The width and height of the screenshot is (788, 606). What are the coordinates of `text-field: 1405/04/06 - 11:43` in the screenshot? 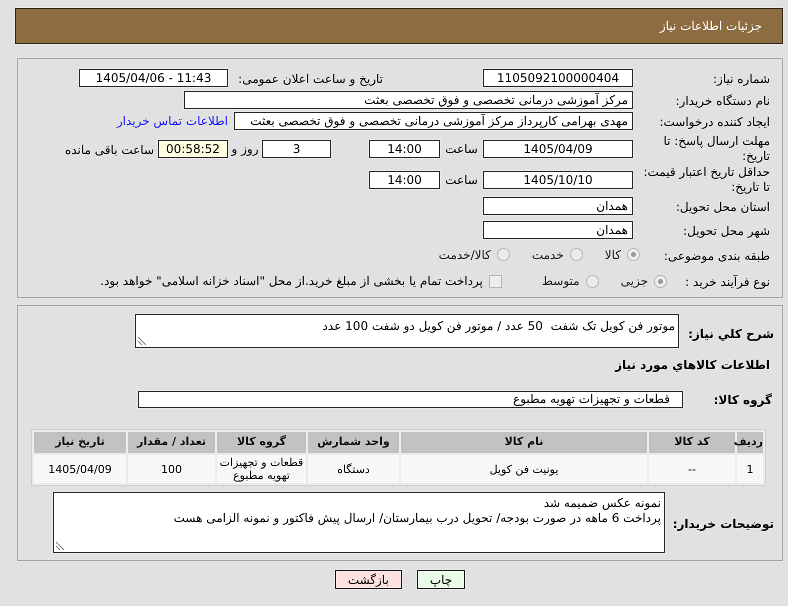 It's located at (153, 77).